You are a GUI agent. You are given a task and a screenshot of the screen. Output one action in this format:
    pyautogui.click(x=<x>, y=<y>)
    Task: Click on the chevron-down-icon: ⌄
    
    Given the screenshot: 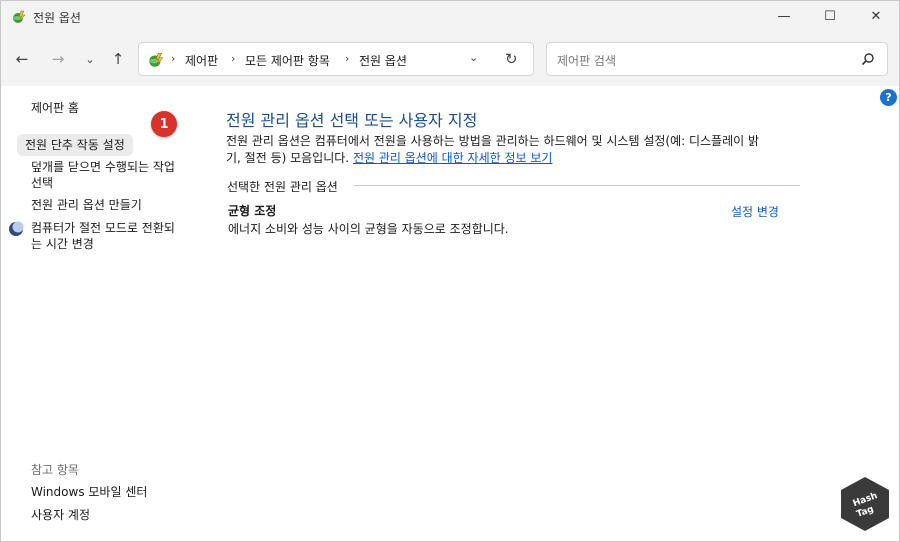 What is the action you would take?
    pyautogui.click(x=90, y=59)
    